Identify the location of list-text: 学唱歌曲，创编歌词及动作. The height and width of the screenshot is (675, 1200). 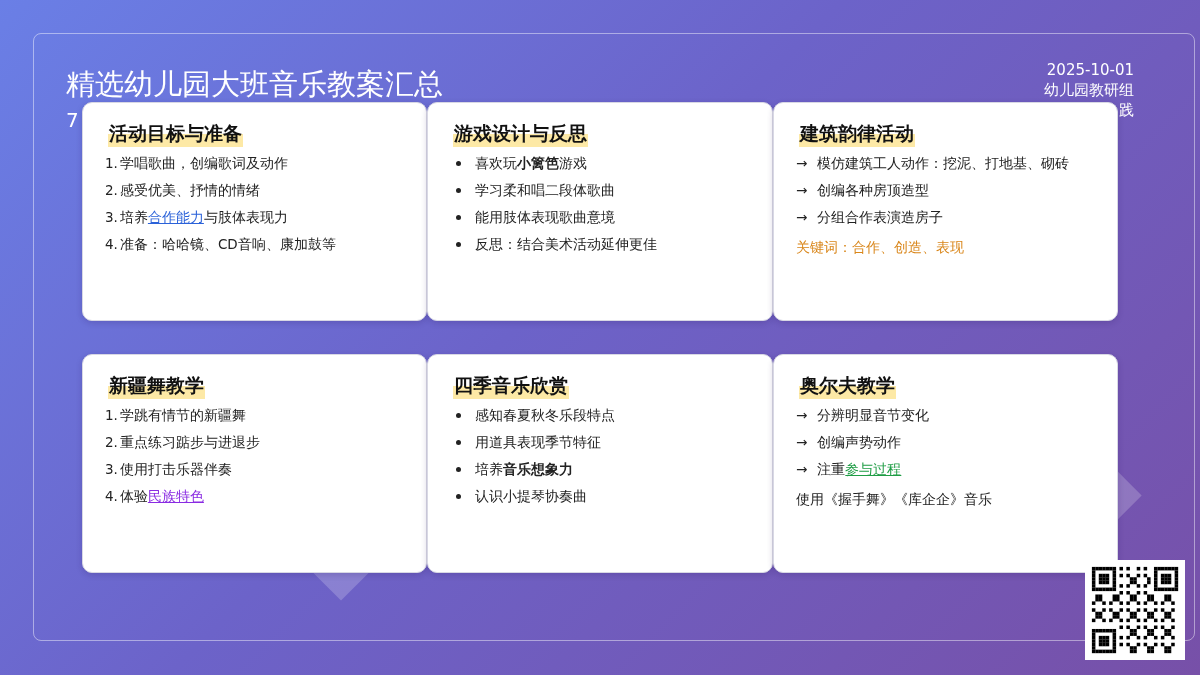
(203, 163).